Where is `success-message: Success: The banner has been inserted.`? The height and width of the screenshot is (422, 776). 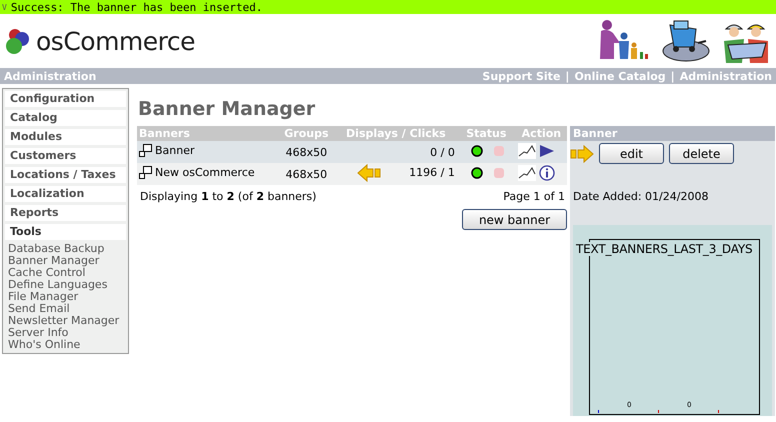 success-message: Success: The banner has been inserted. is located at coordinates (136, 7).